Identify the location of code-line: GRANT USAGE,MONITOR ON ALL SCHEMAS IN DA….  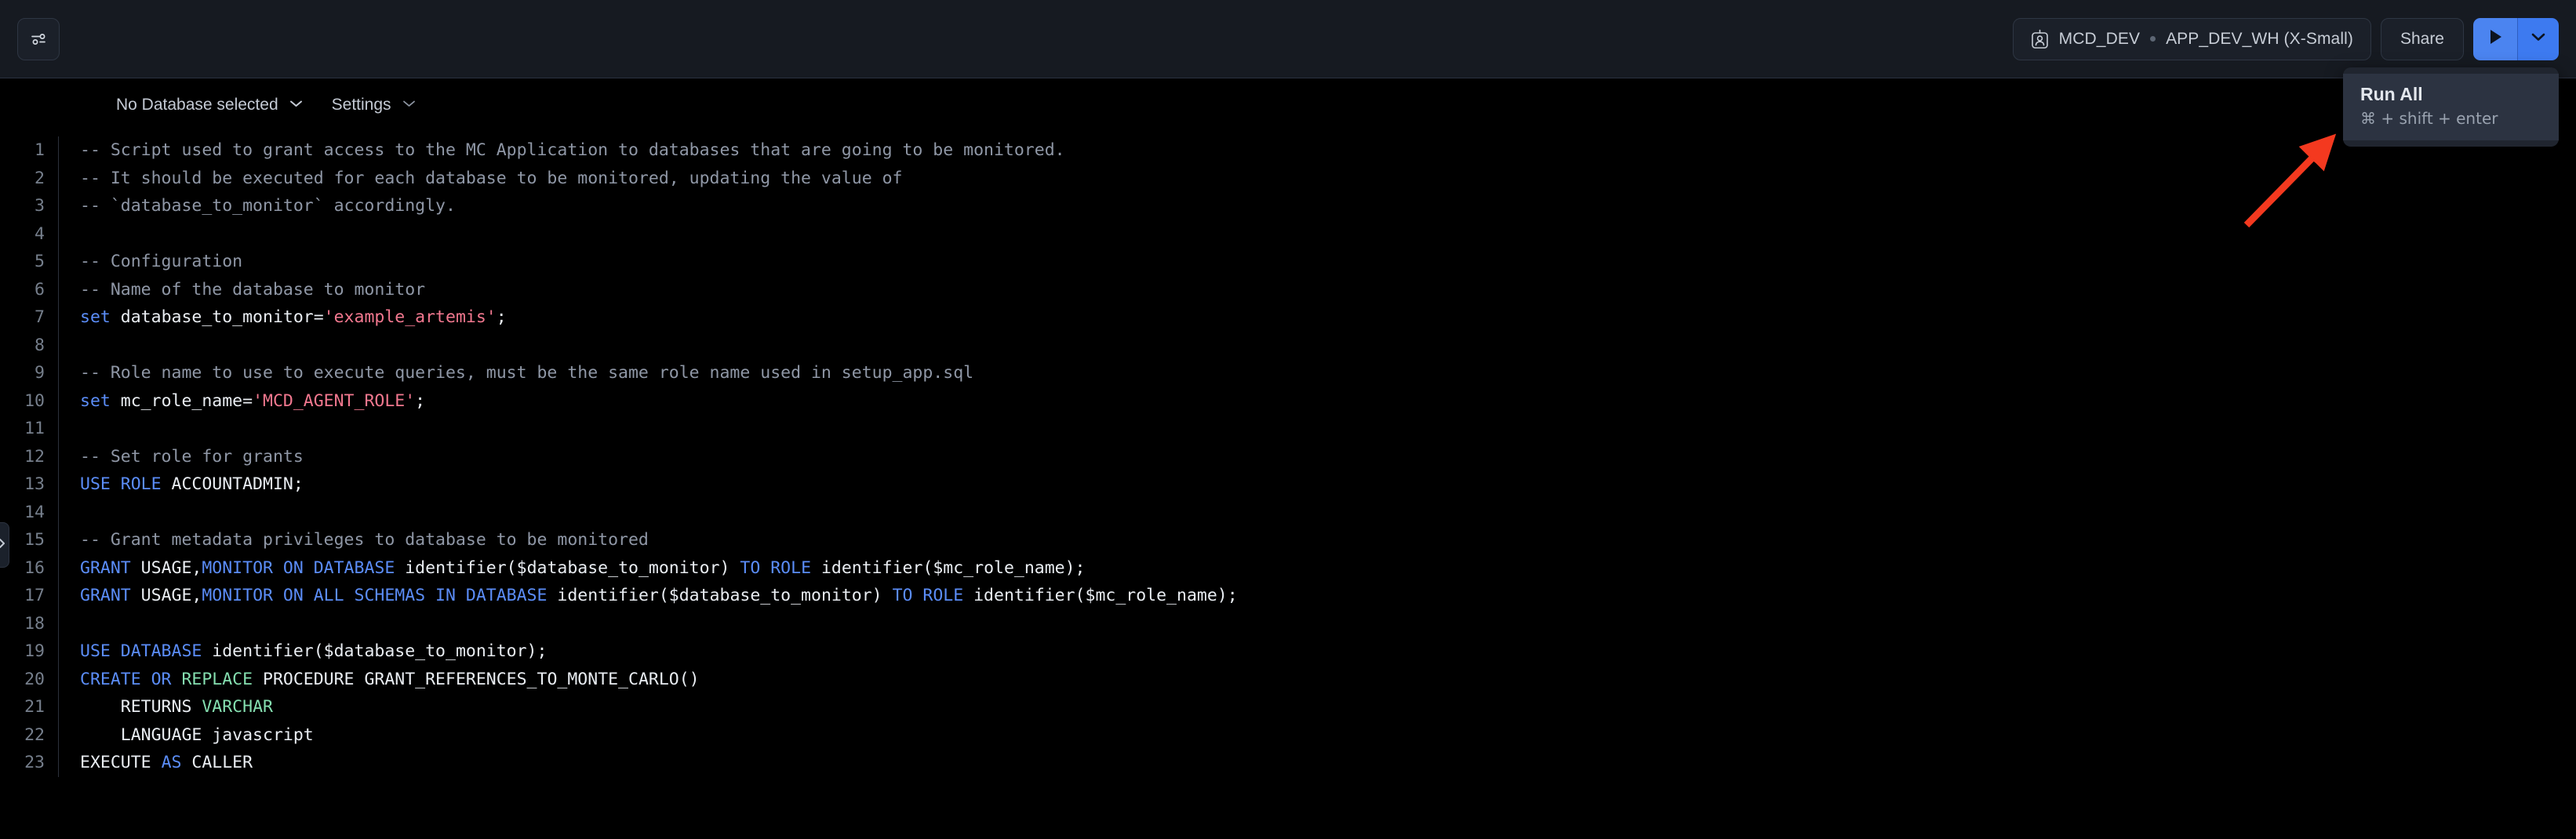
(1328, 596).